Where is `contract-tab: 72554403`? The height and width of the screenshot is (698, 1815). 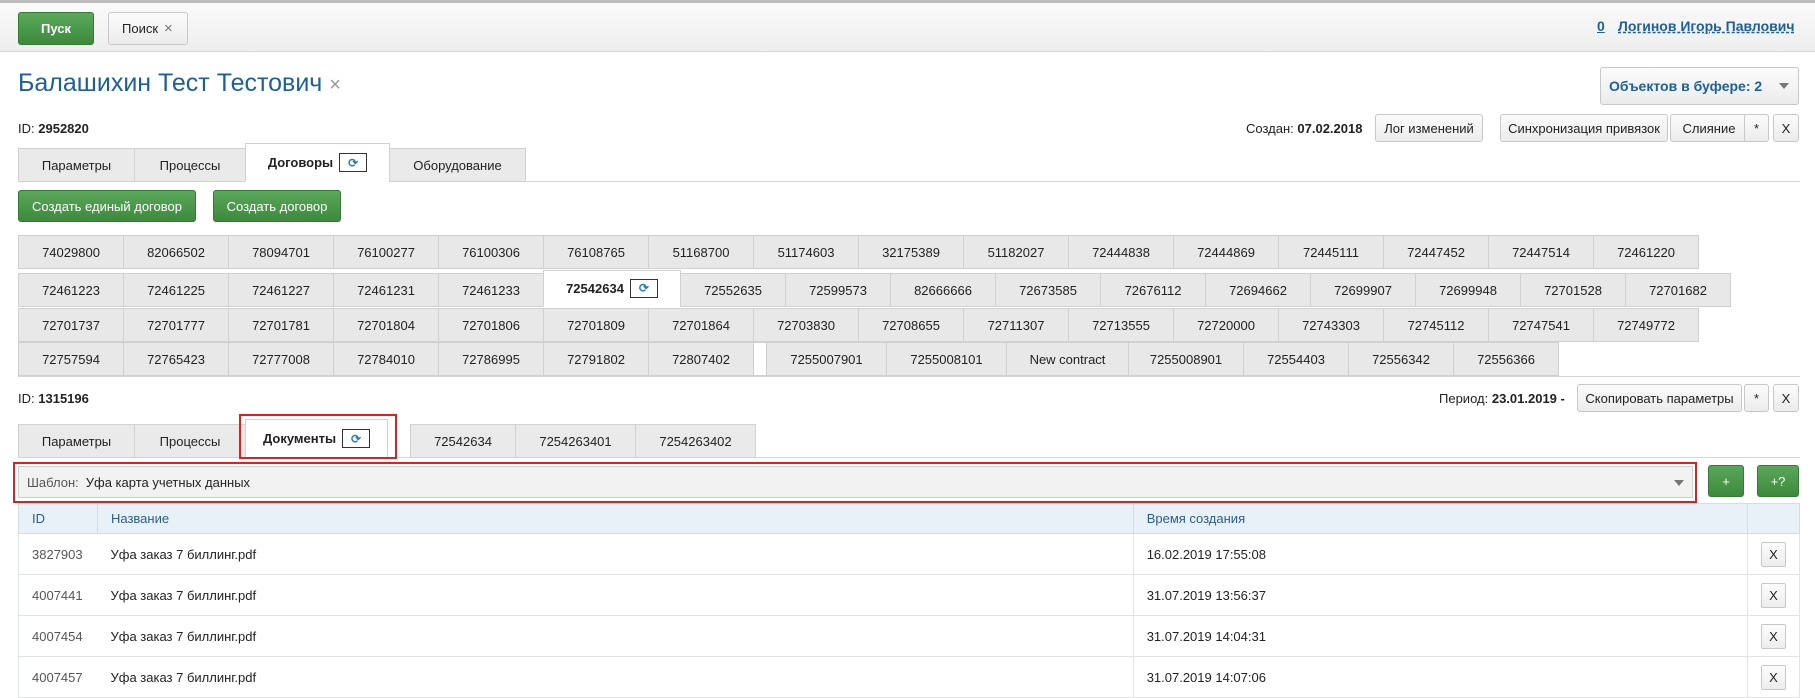
contract-tab: 72554403 is located at coordinates (1296, 359).